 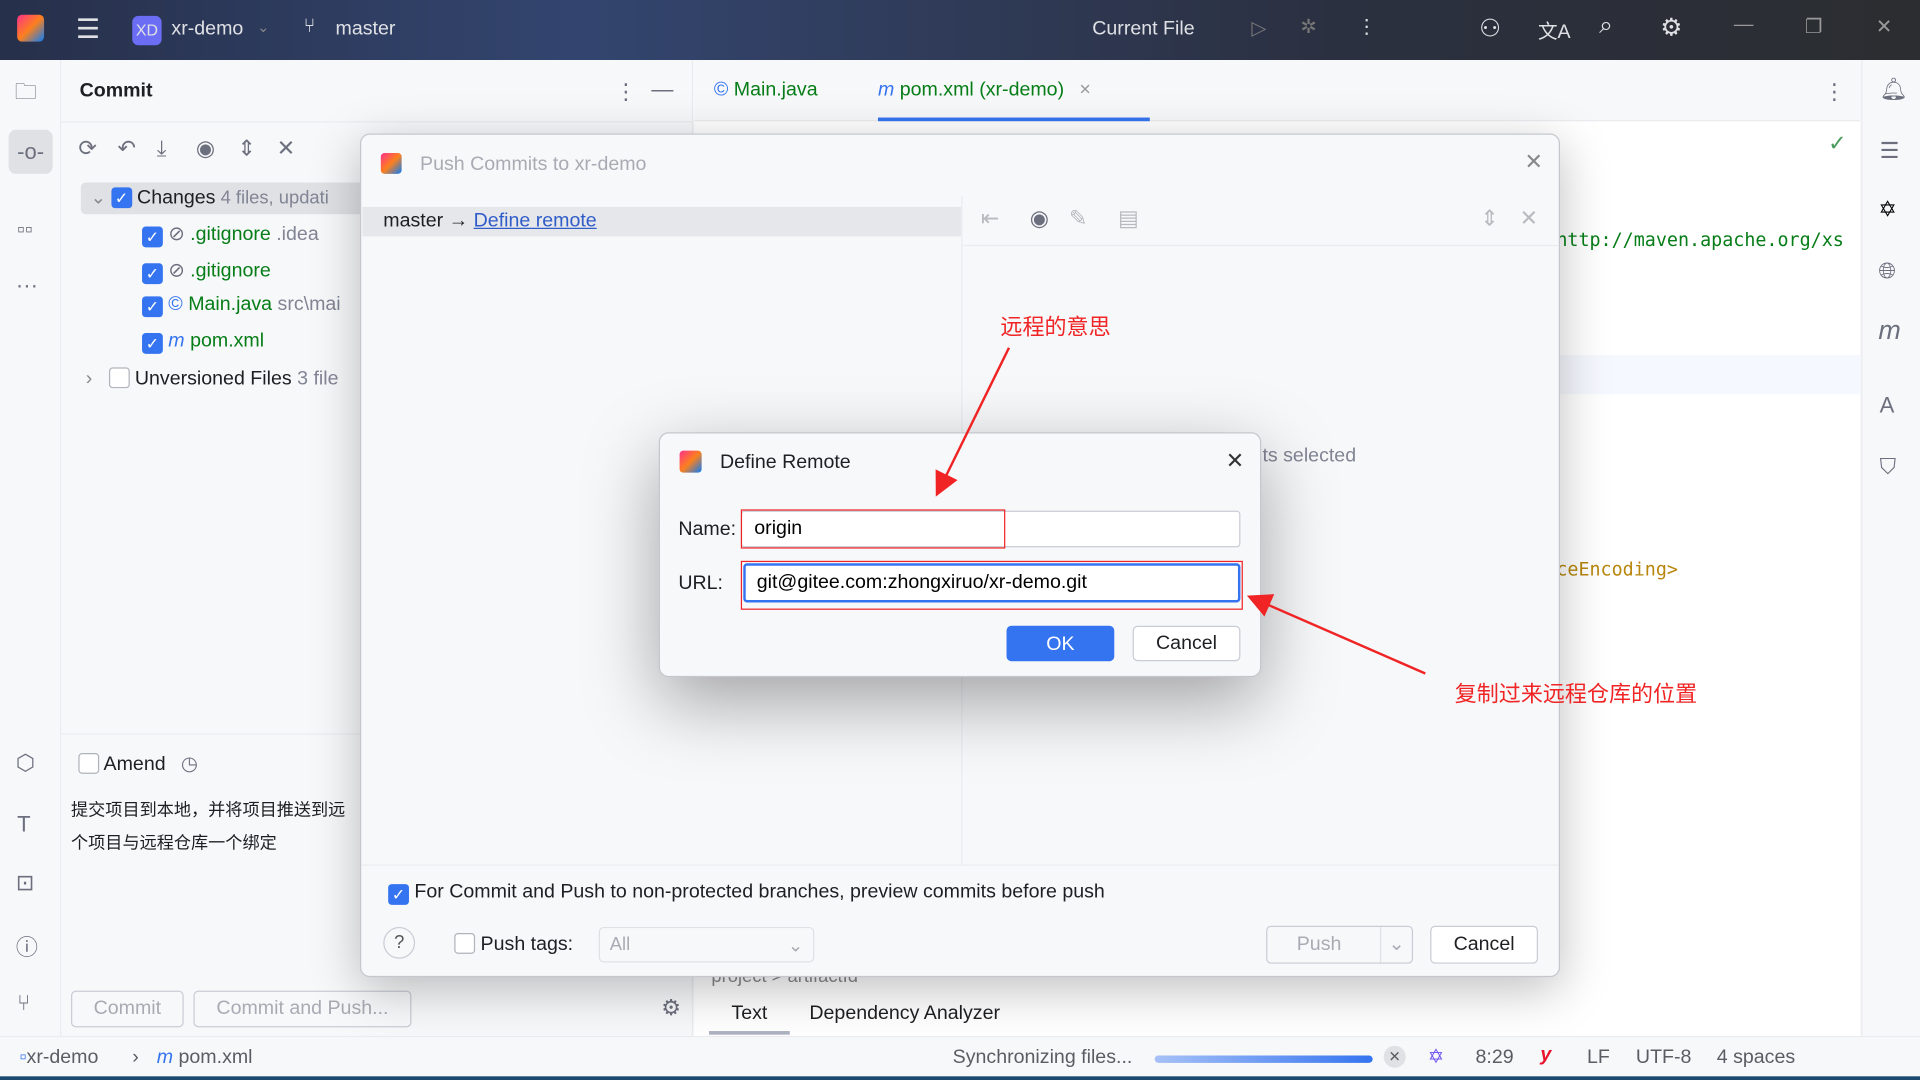 I want to click on annotation-text: 复制过来远程仓库的位置, so click(x=1576, y=695).